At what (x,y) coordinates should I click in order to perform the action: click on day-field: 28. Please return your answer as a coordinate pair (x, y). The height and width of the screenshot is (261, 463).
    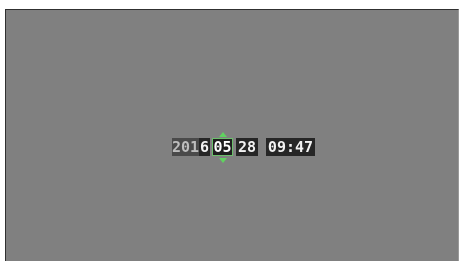
    Looking at the image, I should click on (247, 147).